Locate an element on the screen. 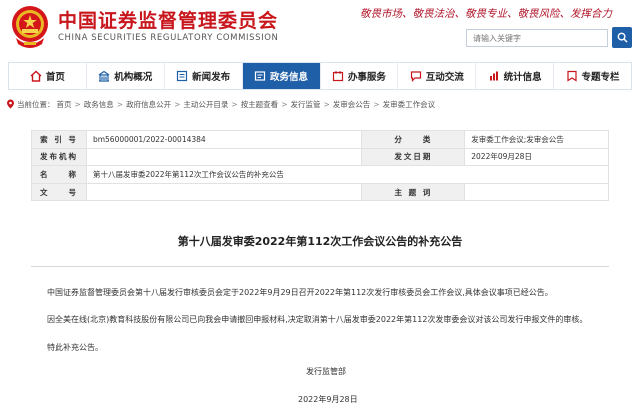 Image resolution: width=640 pixels, height=412 pixels. nav-label: 专题专栏 is located at coordinates (600, 77).